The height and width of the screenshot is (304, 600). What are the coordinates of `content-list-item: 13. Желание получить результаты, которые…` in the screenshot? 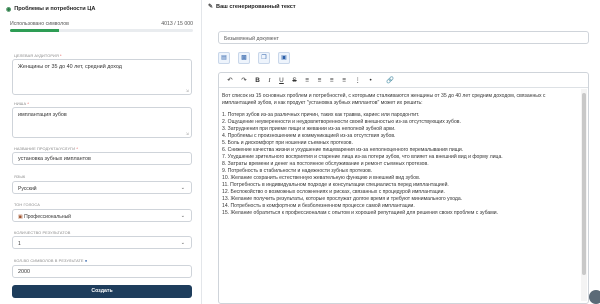 It's located at (342, 199).